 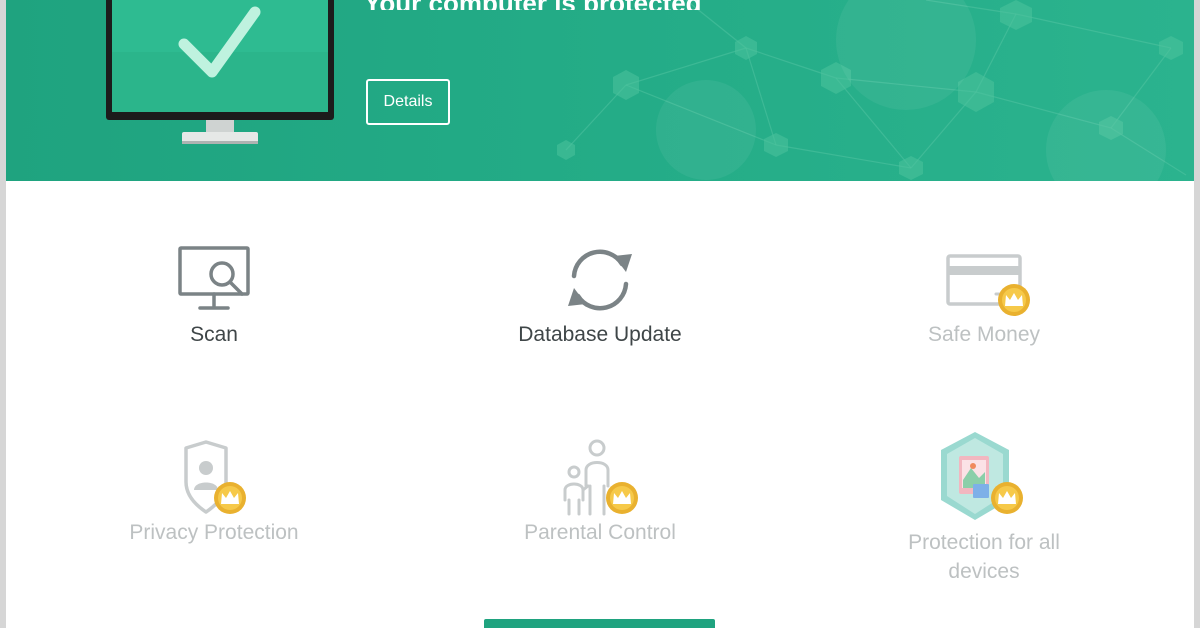 I want to click on tile-protection-all-devices: Protection for all devices, so click(x=984, y=507).